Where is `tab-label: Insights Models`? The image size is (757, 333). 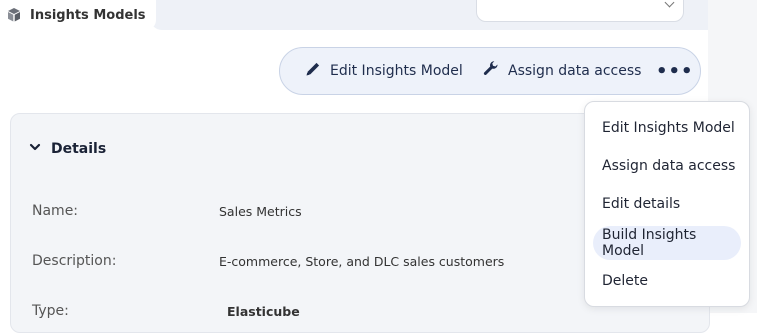
tab-label: Insights Models is located at coordinates (88, 15).